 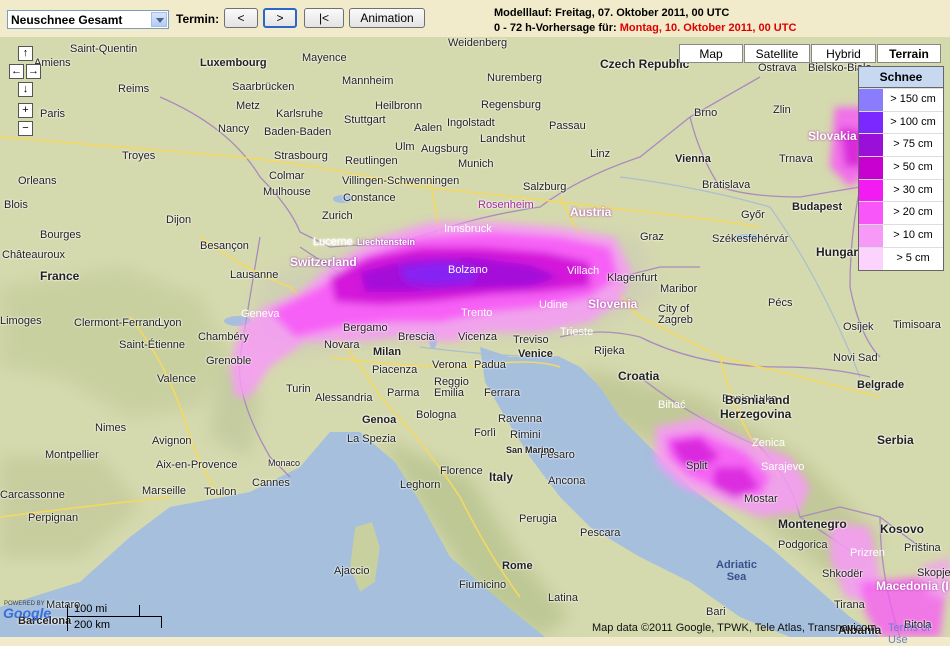 I want to click on sea-label: Adriatic Sea, so click(x=736, y=571).